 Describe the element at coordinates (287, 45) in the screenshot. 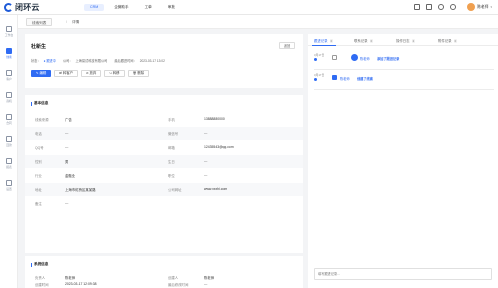

I see `back-button: 返回` at that location.